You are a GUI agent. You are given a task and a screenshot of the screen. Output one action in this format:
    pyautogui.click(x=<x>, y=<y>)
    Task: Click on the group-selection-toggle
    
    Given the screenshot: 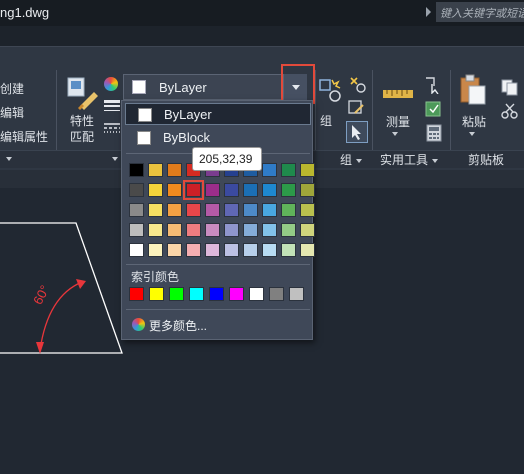 What is the action you would take?
    pyautogui.click(x=357, y=132)
    